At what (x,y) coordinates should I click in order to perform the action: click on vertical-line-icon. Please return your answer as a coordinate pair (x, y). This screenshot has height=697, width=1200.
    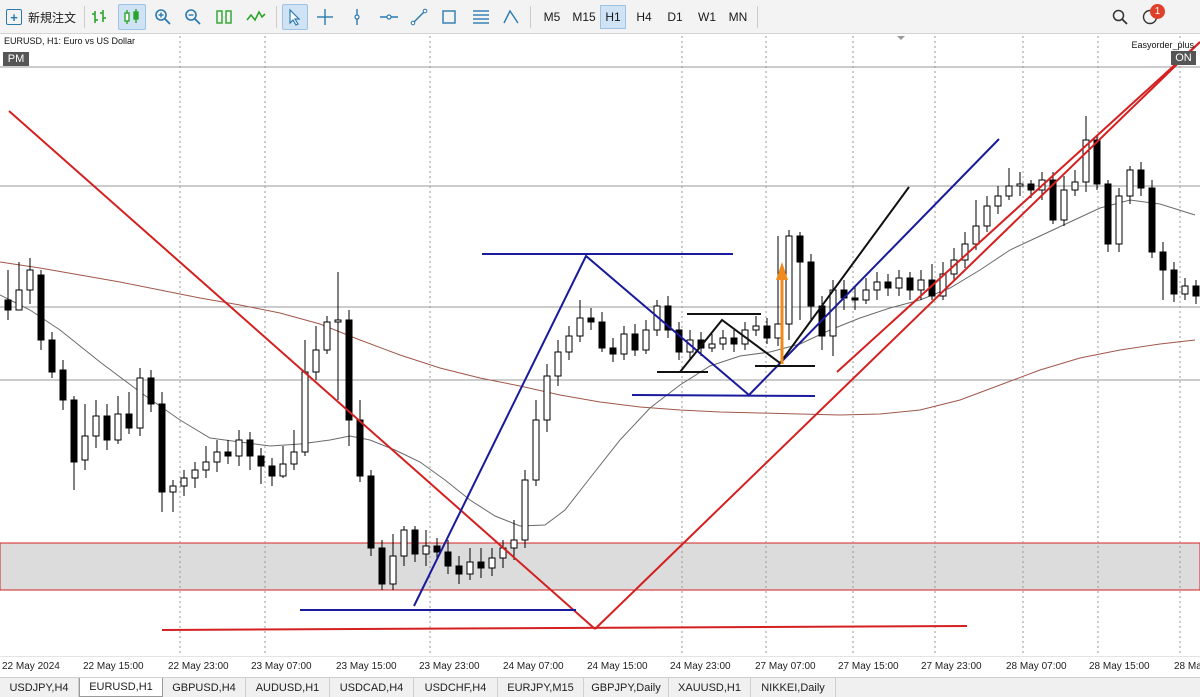
    Looking at the image, I should click on (357, 17).